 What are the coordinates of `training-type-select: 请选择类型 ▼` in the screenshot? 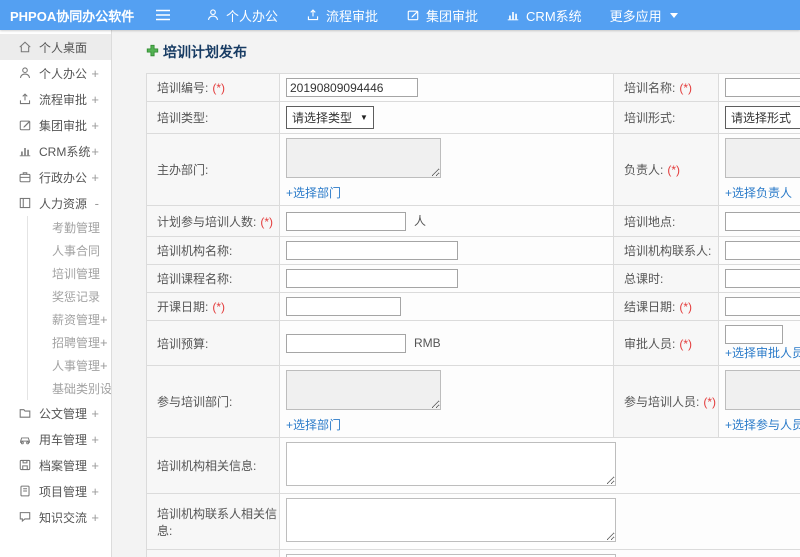 It's located at (330, 117).